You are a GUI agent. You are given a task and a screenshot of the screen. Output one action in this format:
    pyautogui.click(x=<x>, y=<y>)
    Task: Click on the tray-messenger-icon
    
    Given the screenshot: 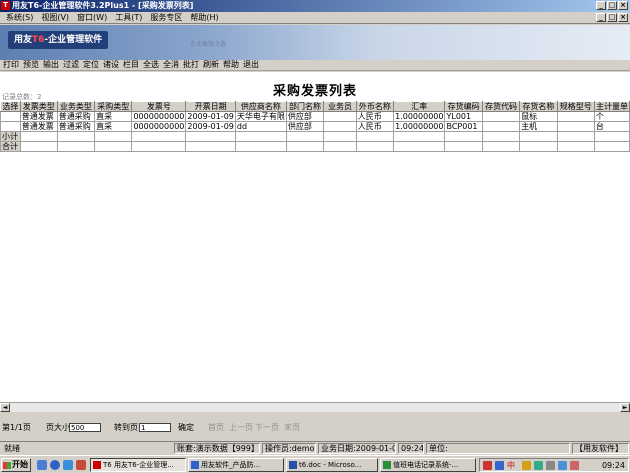 What is the action you would take?
    pyautogui.click(x=562, y=465)
    